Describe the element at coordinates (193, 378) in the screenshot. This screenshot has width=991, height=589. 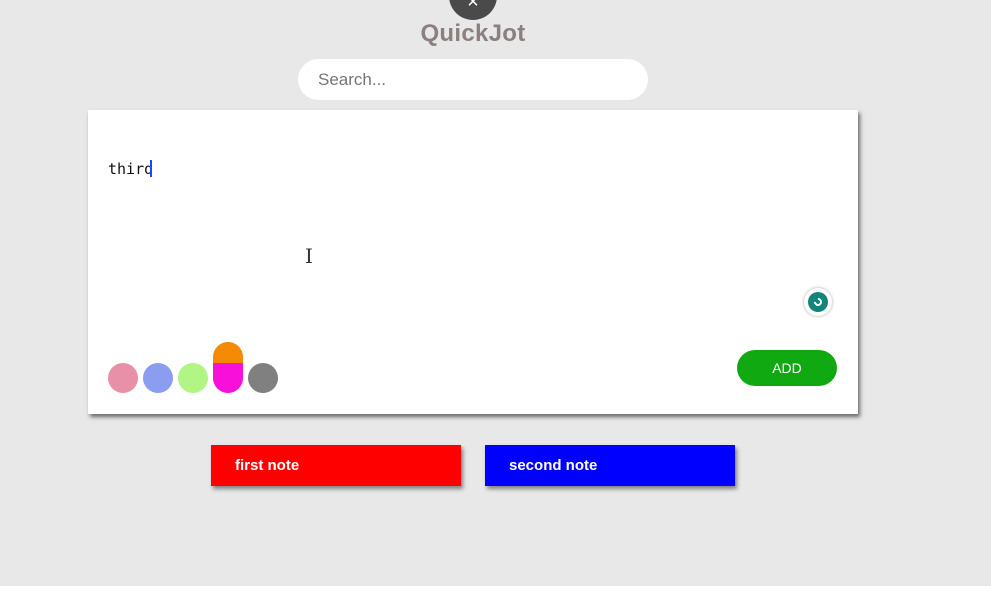
I see `color-swatch-green` at that location.